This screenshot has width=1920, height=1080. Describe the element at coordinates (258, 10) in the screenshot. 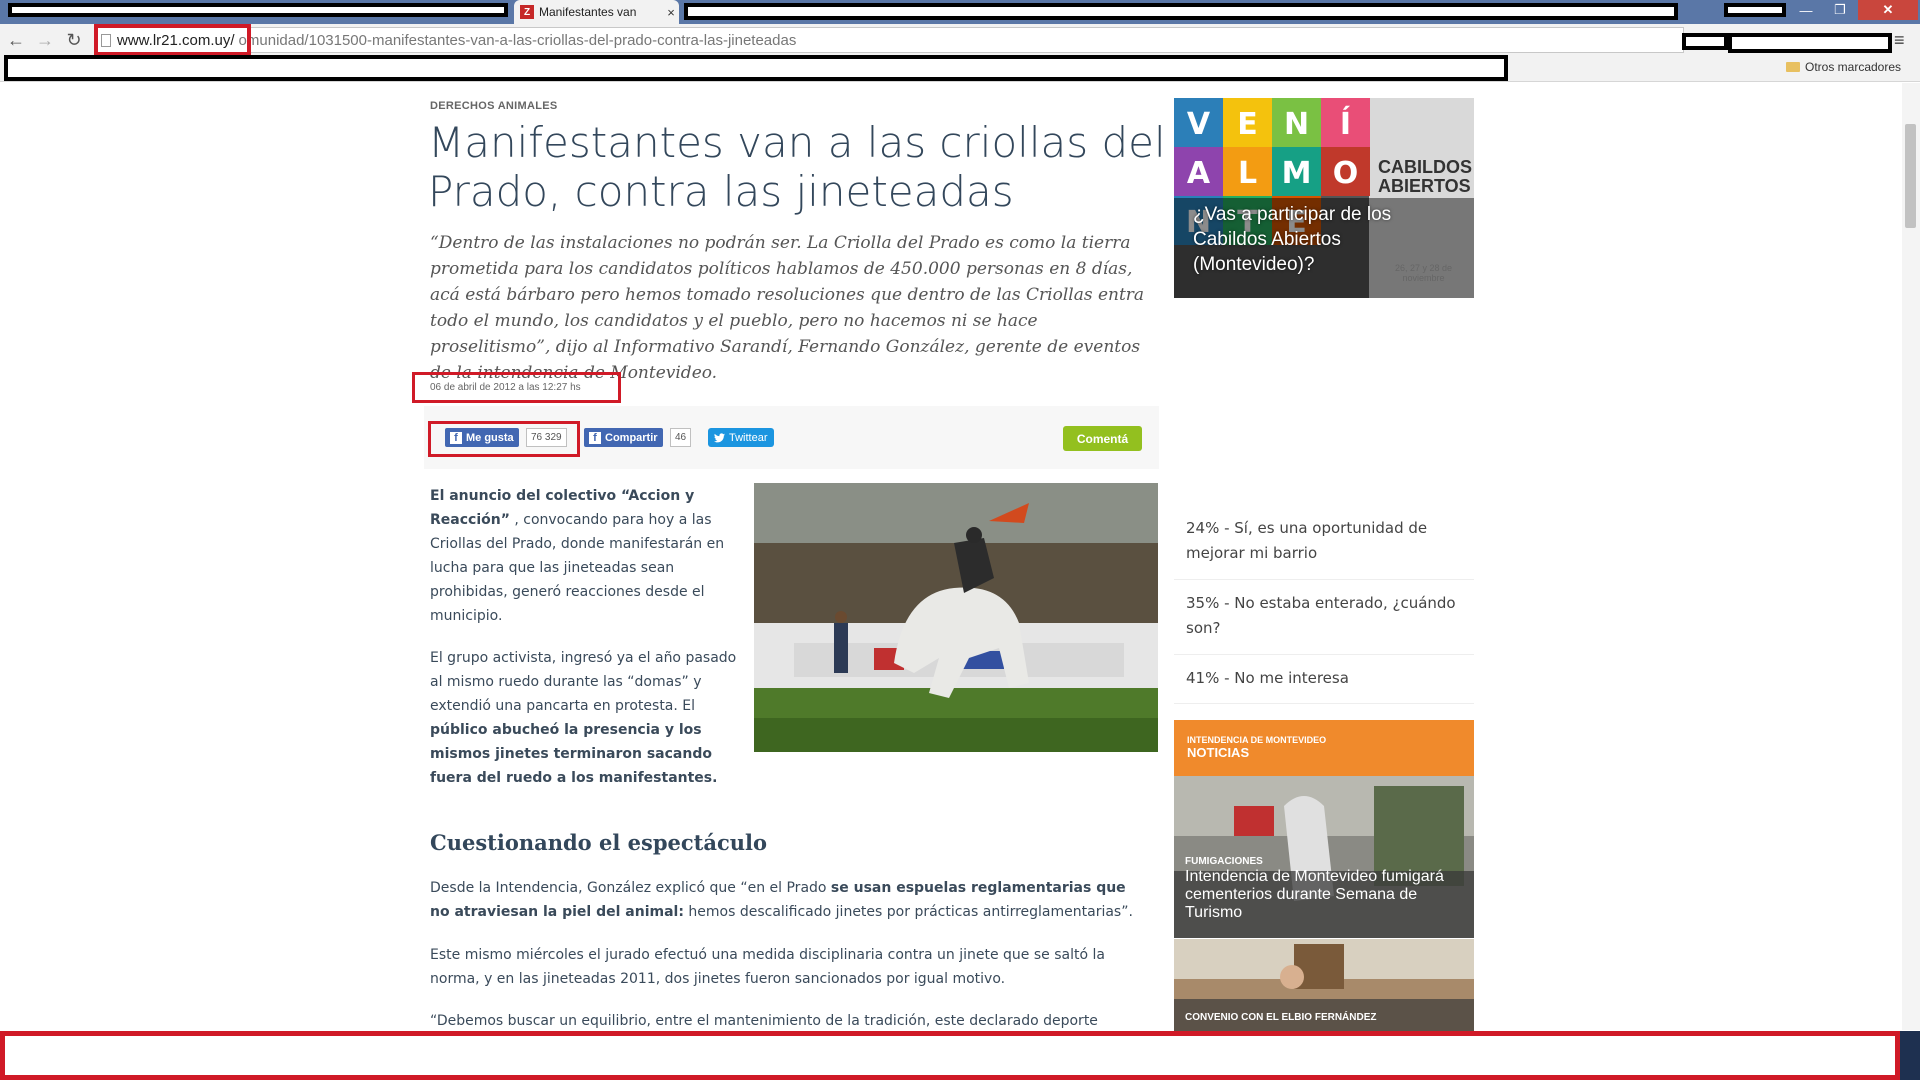

I see `redacted-tabs-left` at that location.